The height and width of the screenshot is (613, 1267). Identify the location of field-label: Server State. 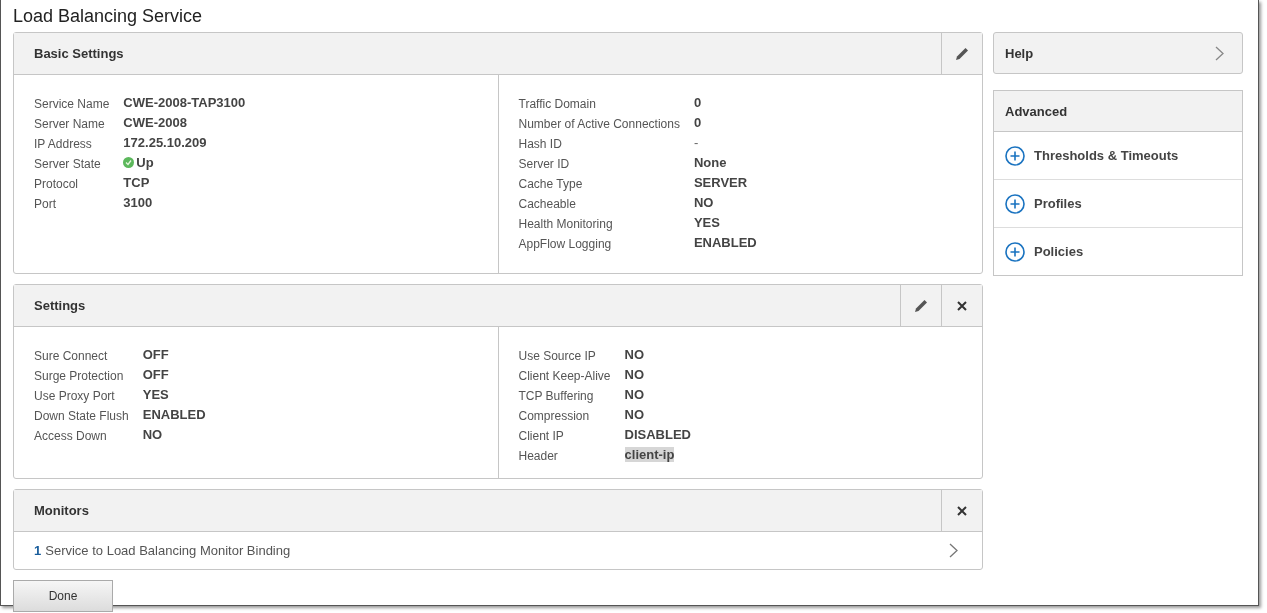
(68, 164).